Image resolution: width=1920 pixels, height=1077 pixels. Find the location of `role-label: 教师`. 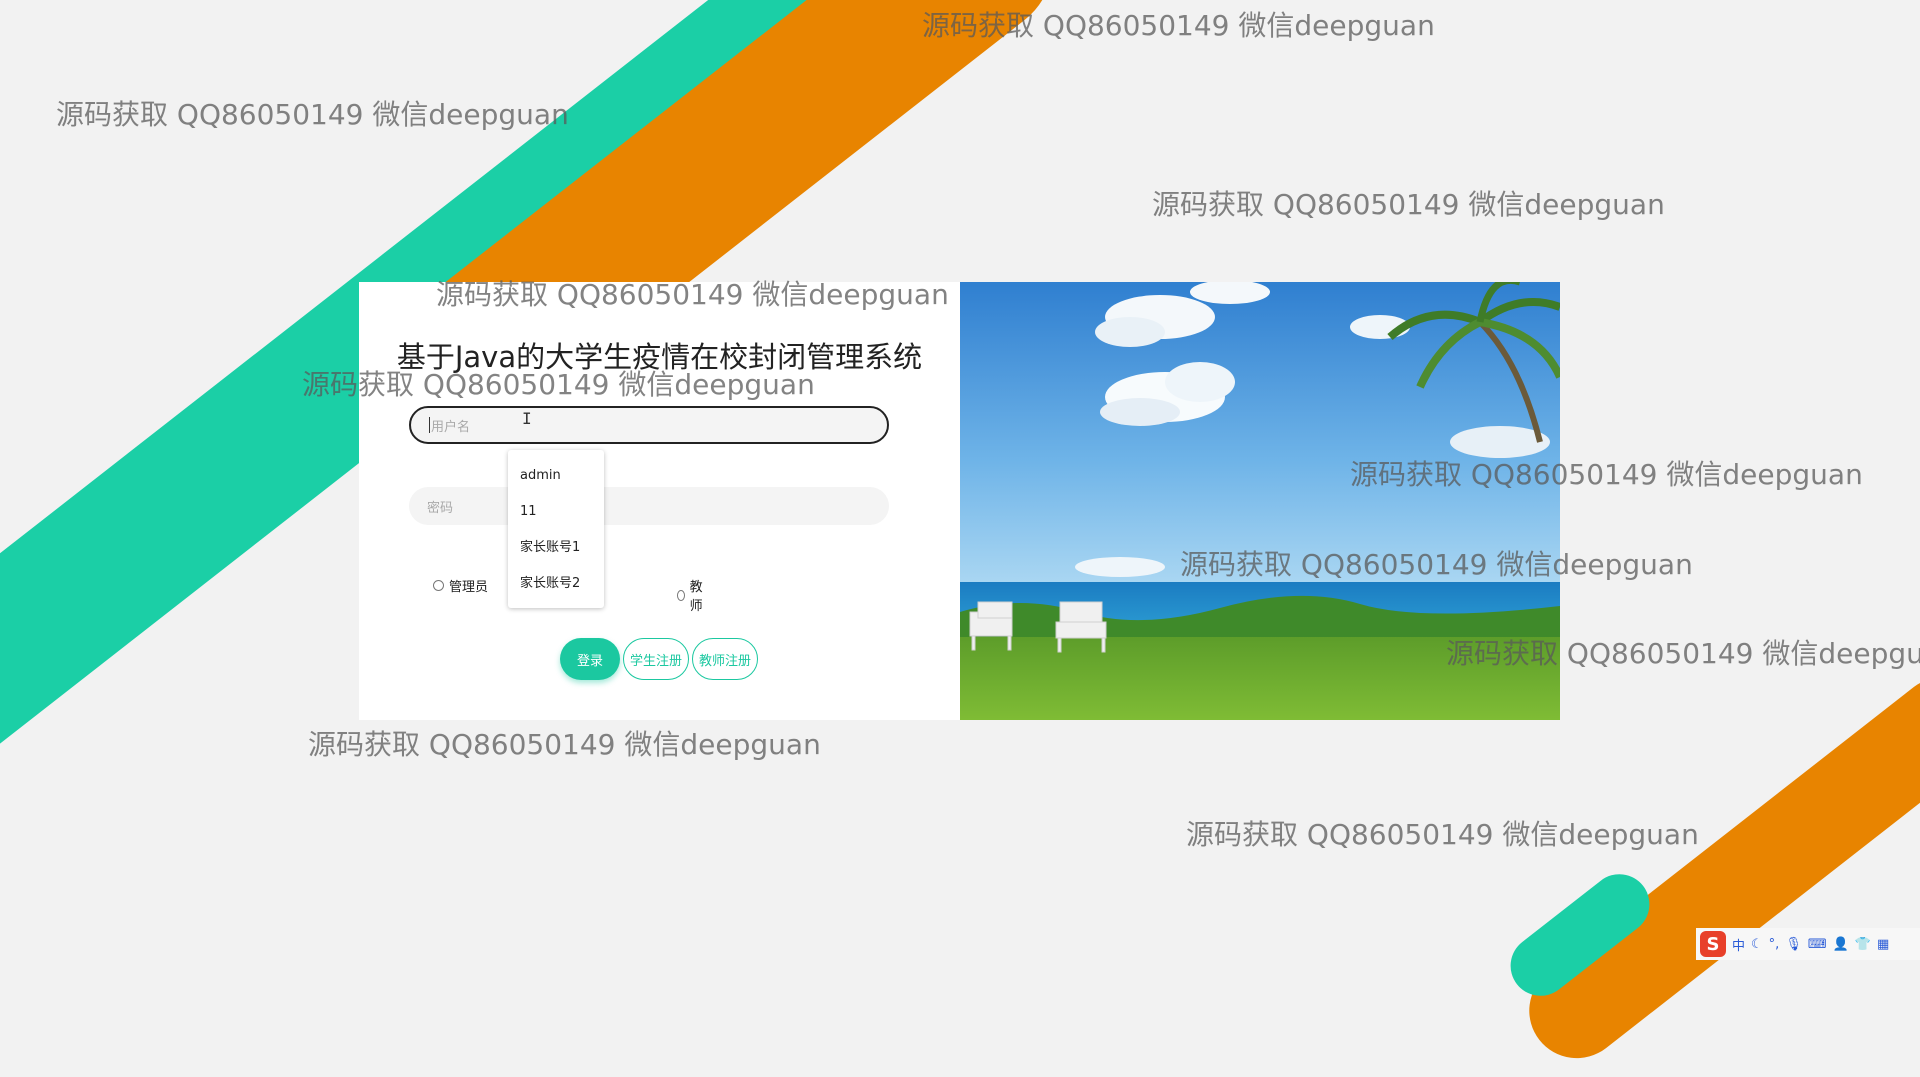

role-label: 教师 is located at coordinates (696, 597).